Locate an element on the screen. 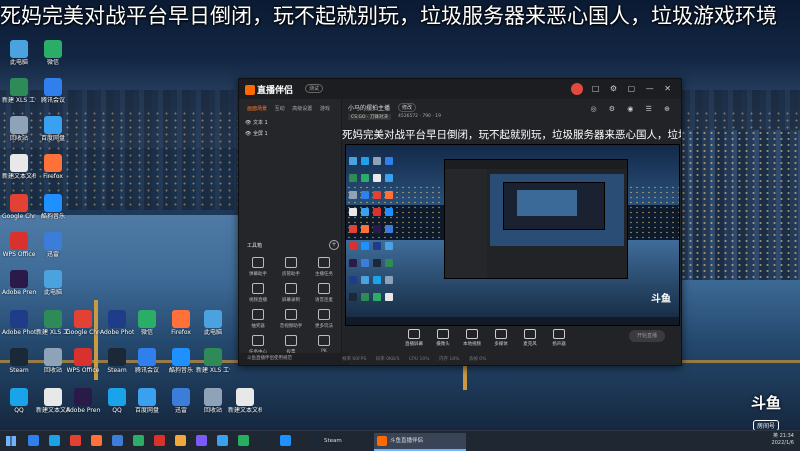 This screenshot has width=800, height=451. toolbox-item: 抽奖器 is located at coordinates (258, 319).